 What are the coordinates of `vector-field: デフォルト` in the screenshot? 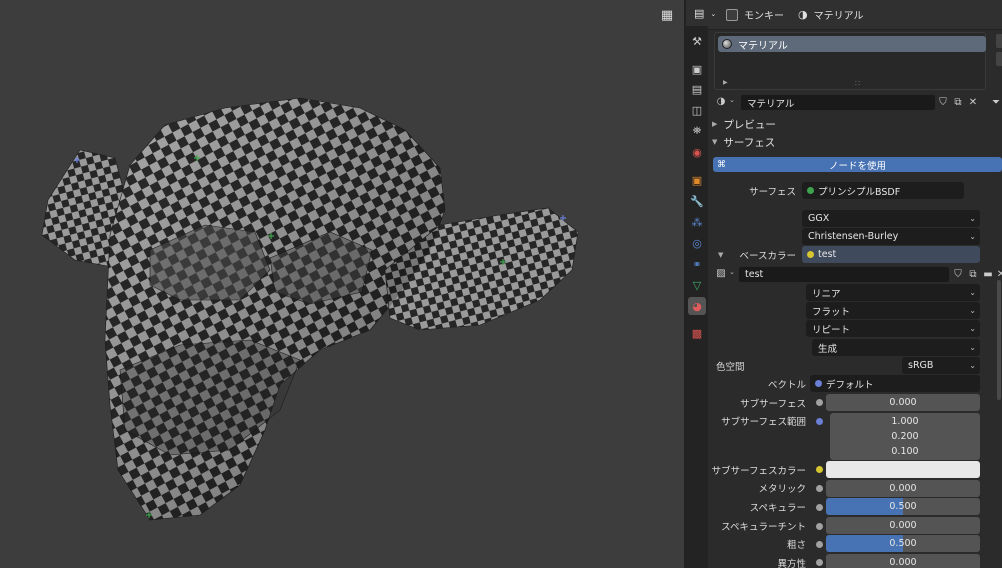 It's located at (895, 383).